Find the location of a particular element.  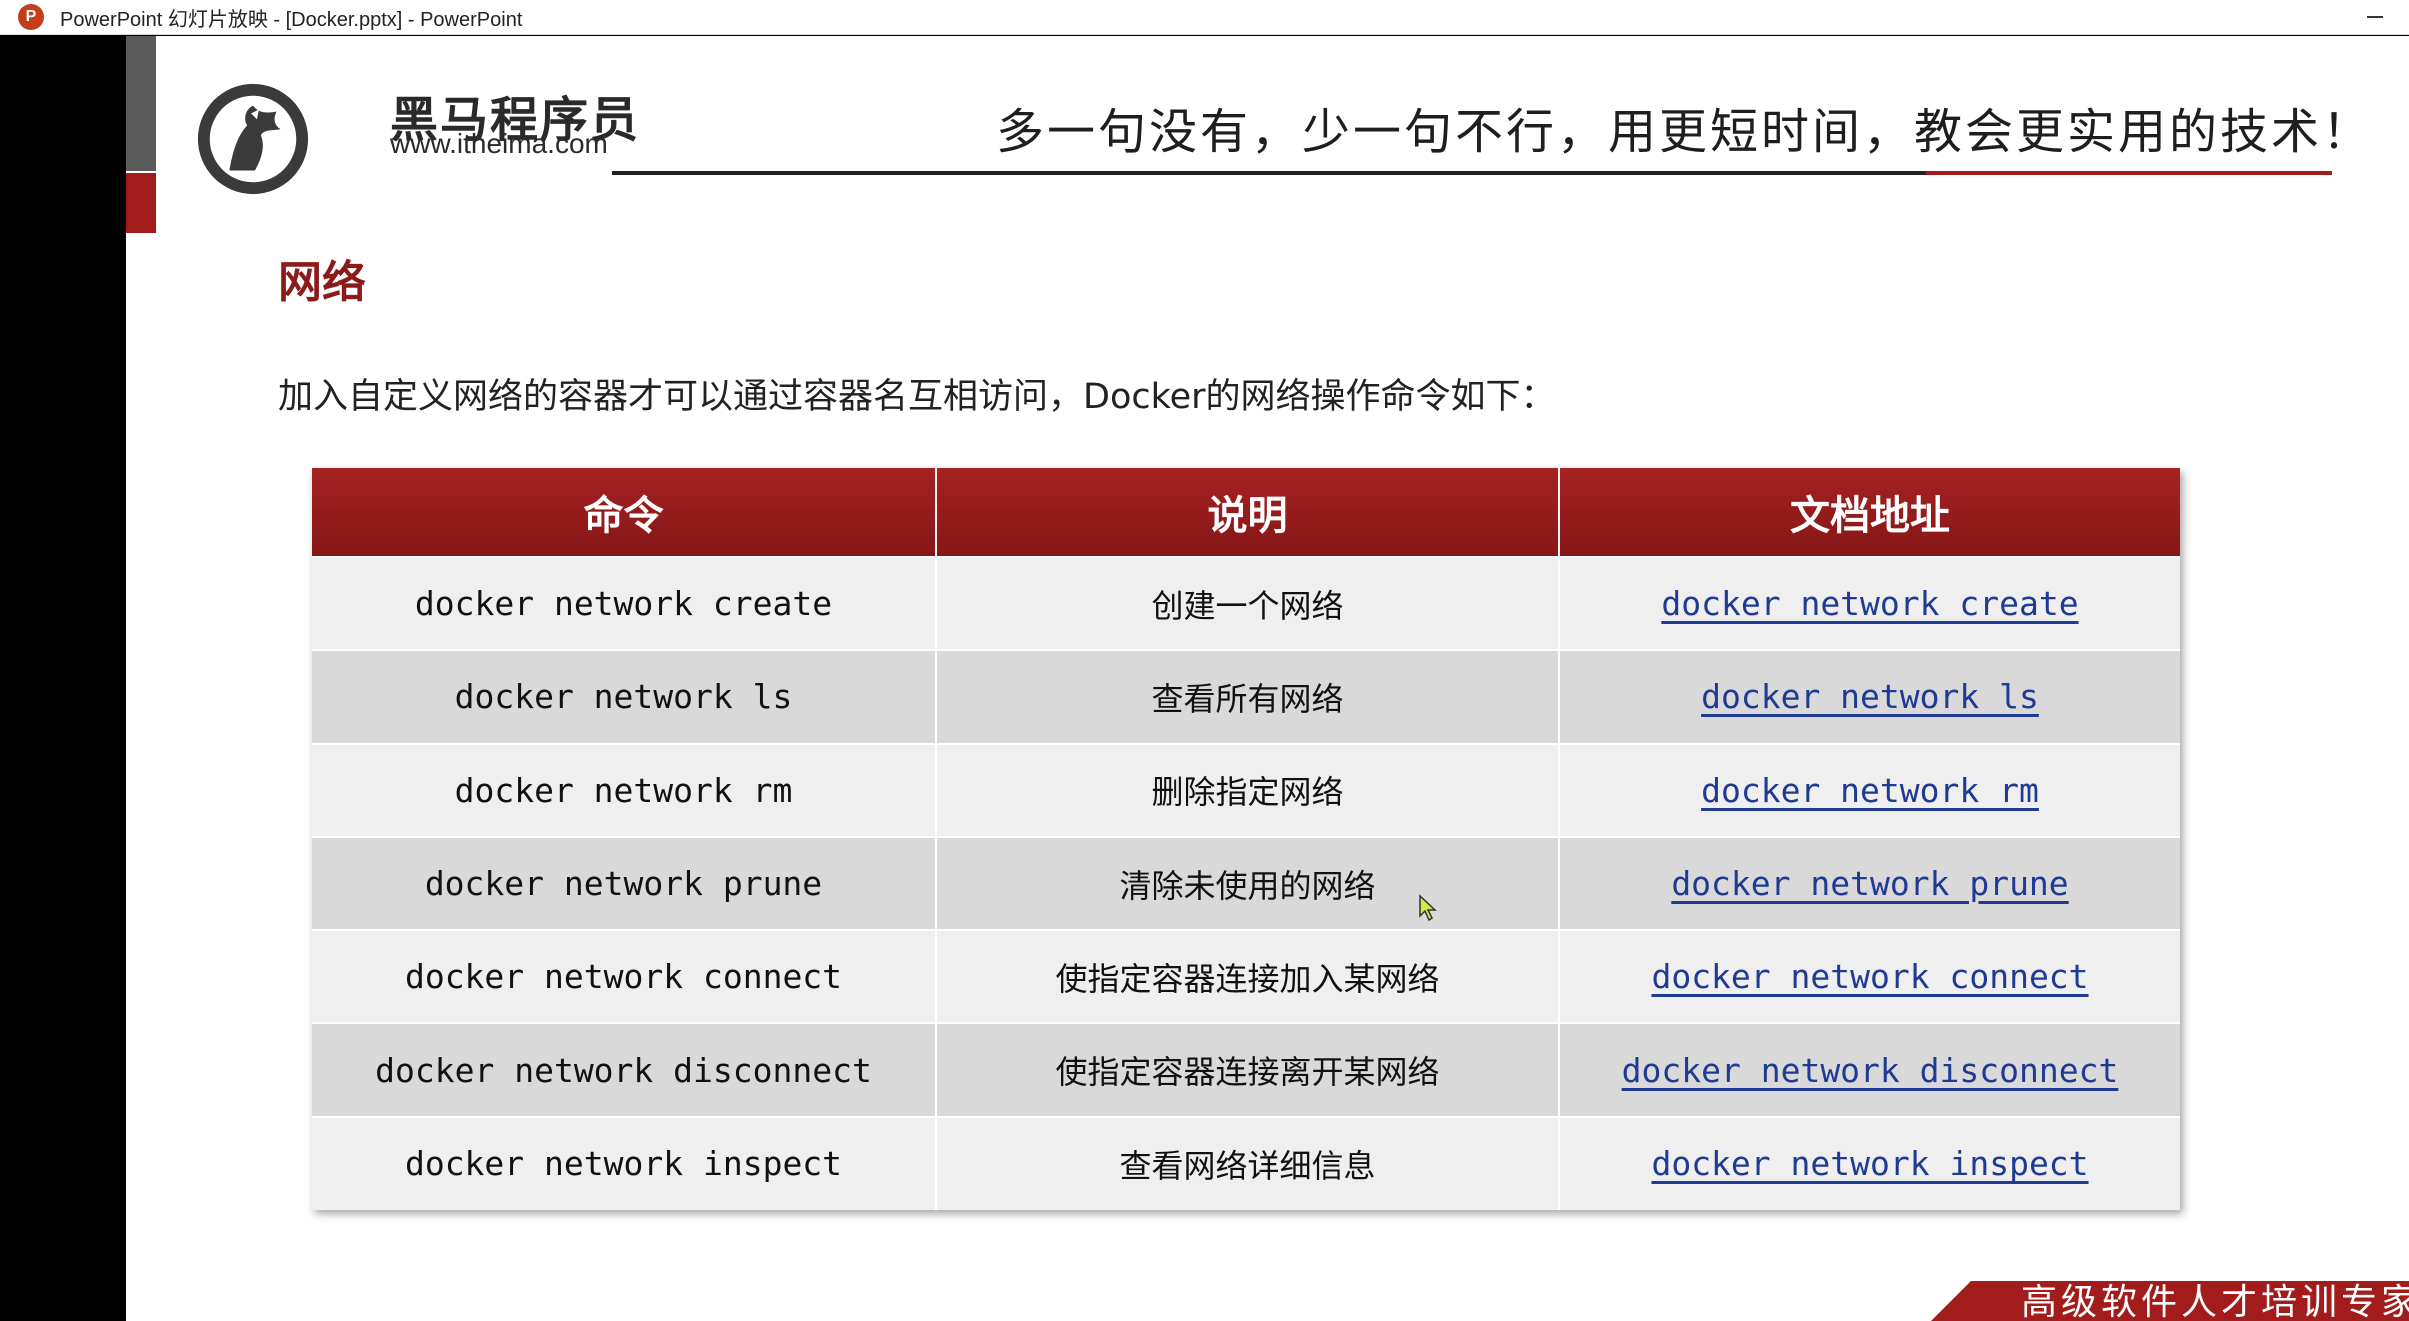

description-cell: 查看网络详细信息 is located at coordinates (1248, 1163).